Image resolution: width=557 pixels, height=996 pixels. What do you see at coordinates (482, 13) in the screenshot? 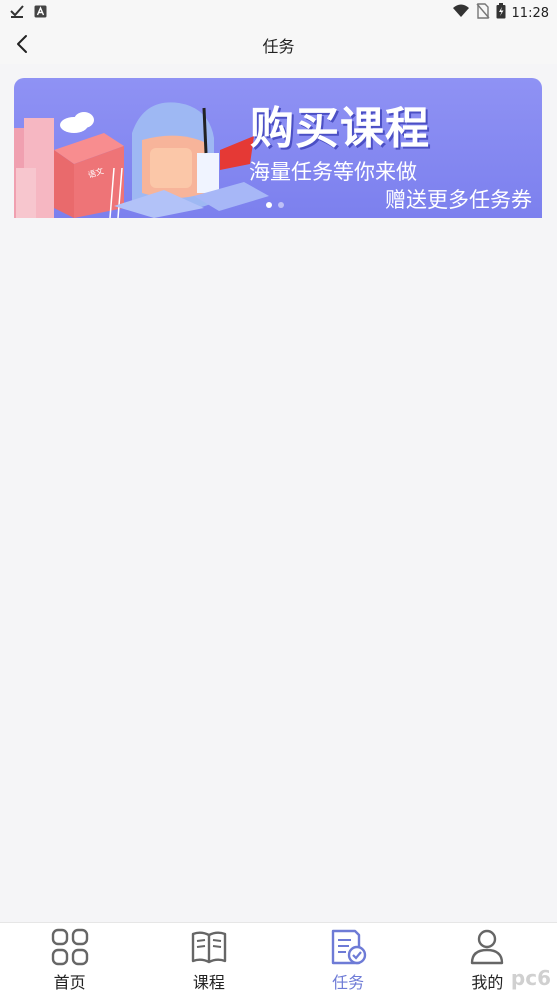
I see `no-sim-icon` at bounding box center [482, 13].